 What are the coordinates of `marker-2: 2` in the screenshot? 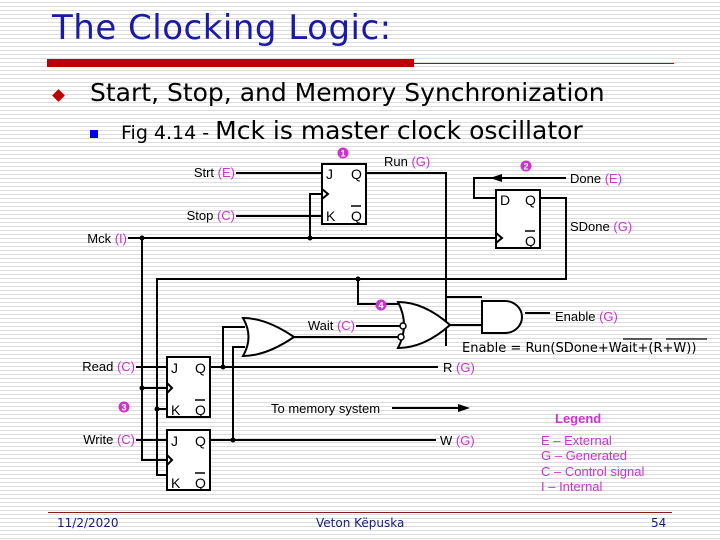 It's located at (526, 166).